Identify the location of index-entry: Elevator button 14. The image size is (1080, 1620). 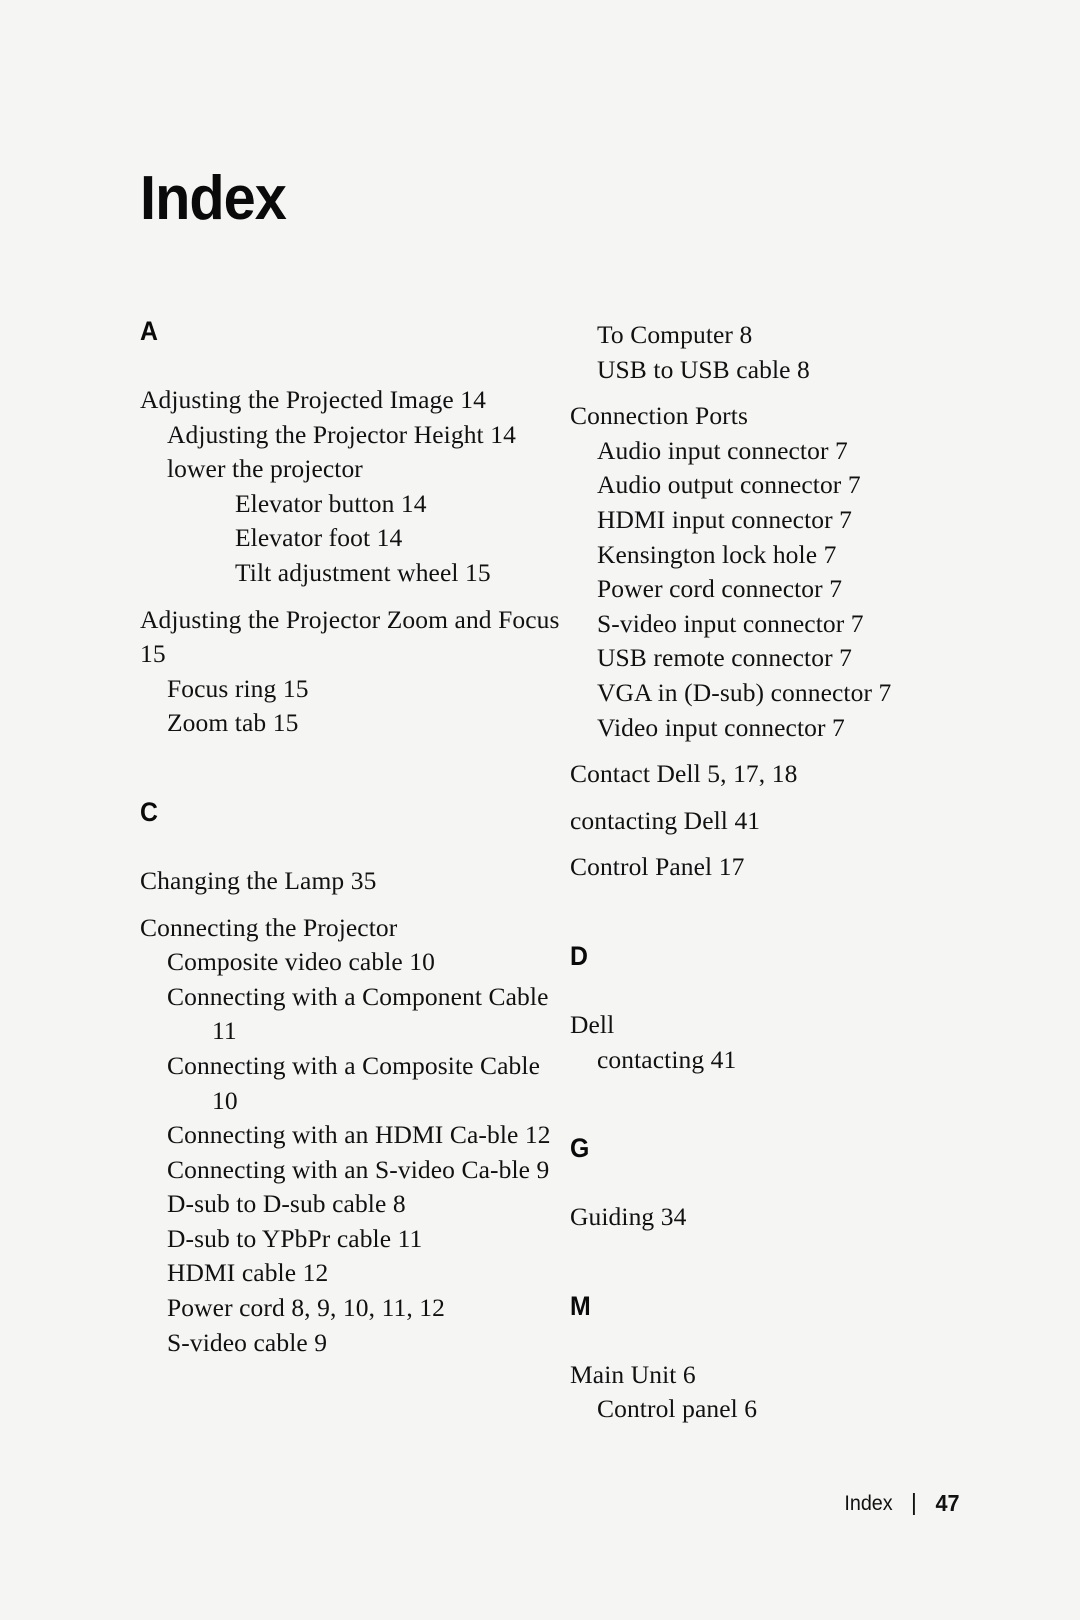
(331, 503).